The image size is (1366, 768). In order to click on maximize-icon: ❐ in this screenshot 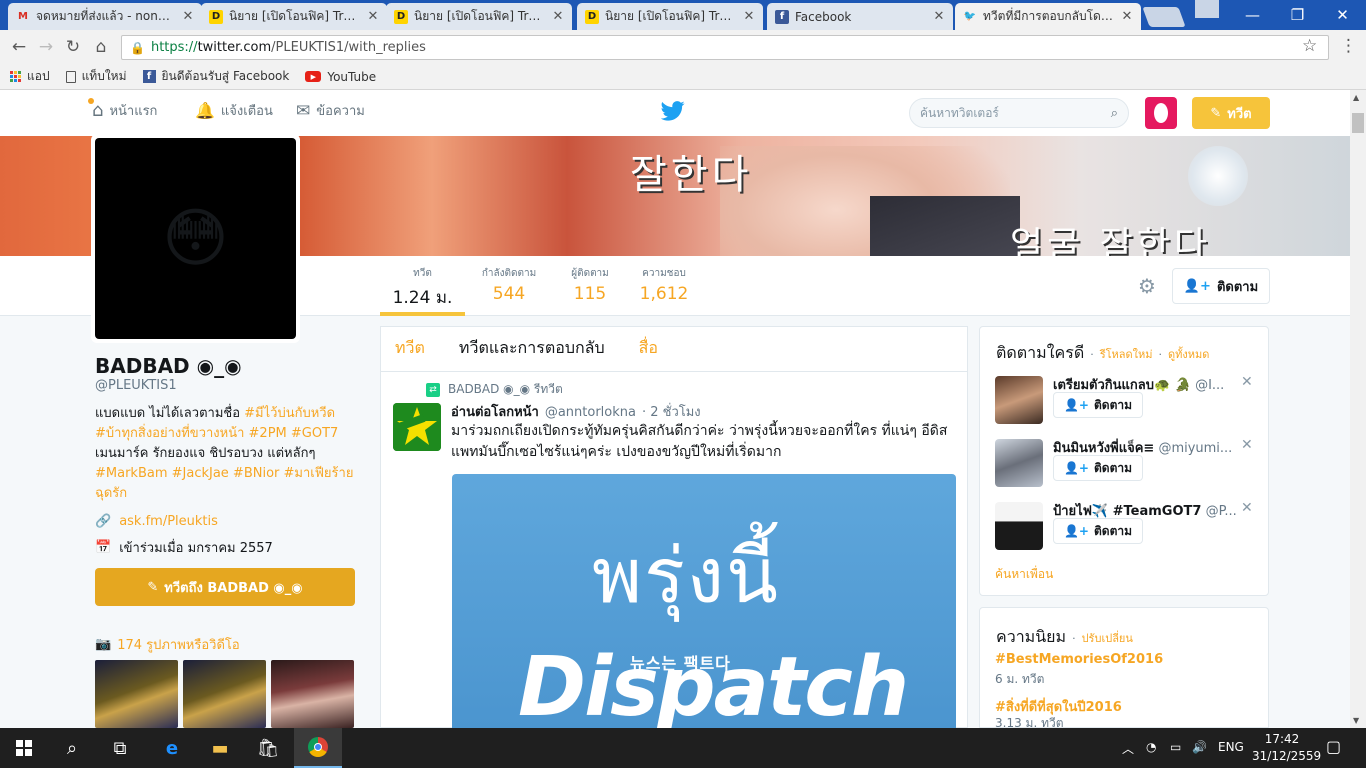, I will do `click(1297, 15)`.